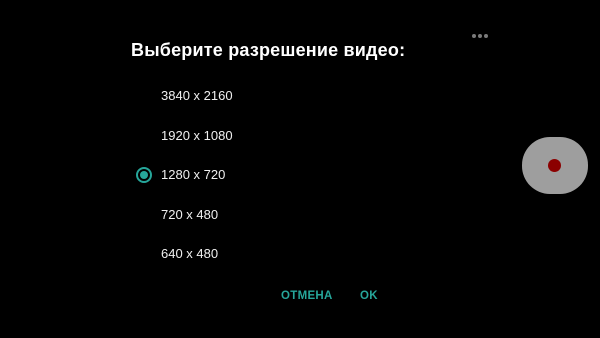  Describe the element at coordinates (260, 136) in the screenshot. I see `resolution-option-1920x1080: 1920 x 1080` at that location.